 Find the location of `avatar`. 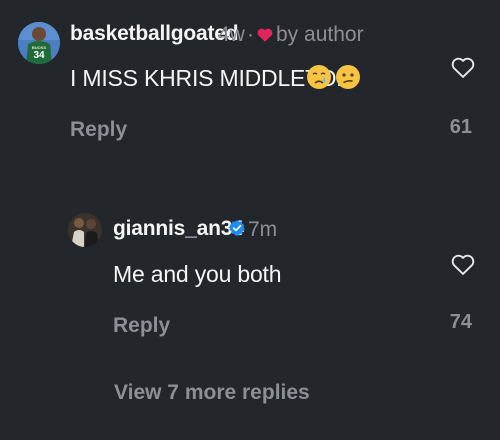

avatar is located at coordinates (85, 230).